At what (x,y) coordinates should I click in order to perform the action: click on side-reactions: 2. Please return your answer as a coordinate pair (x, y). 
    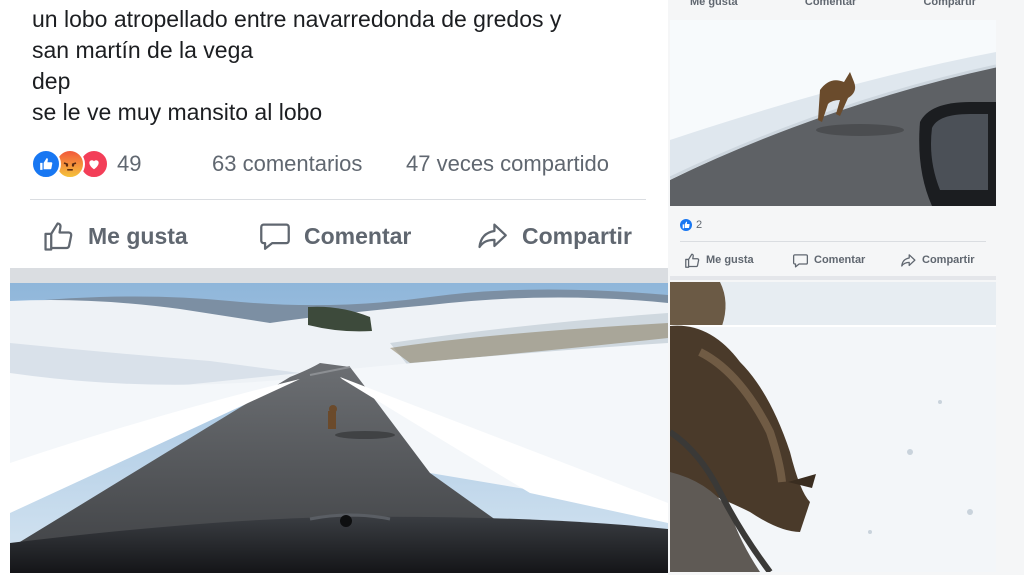
    Looking at the image, I should click on (691, 225).